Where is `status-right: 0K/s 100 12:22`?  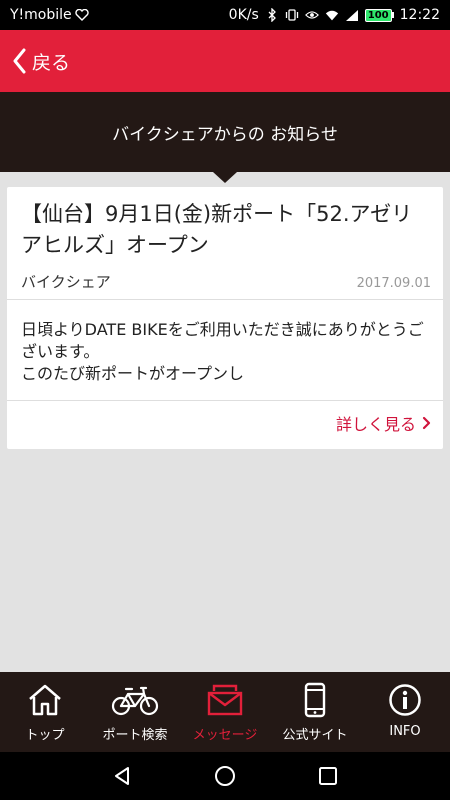 status-right: 0K/s 100 12:22 is located at coordinates (334, 15).